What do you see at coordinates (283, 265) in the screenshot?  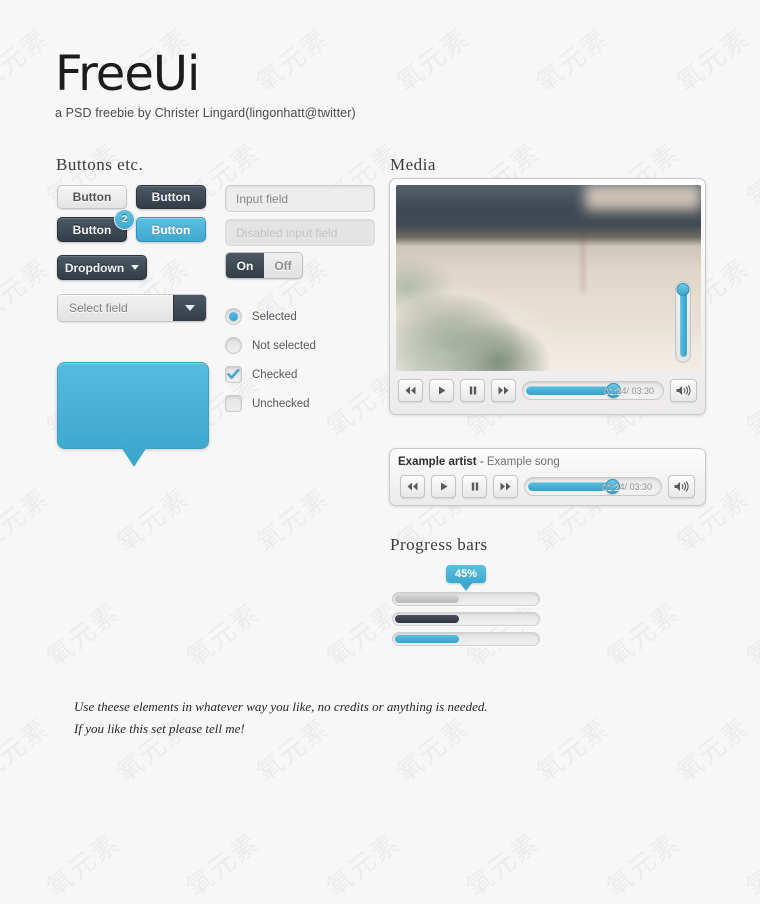 I see `toggle-off-option: Off` at bounding box center [283, 265].